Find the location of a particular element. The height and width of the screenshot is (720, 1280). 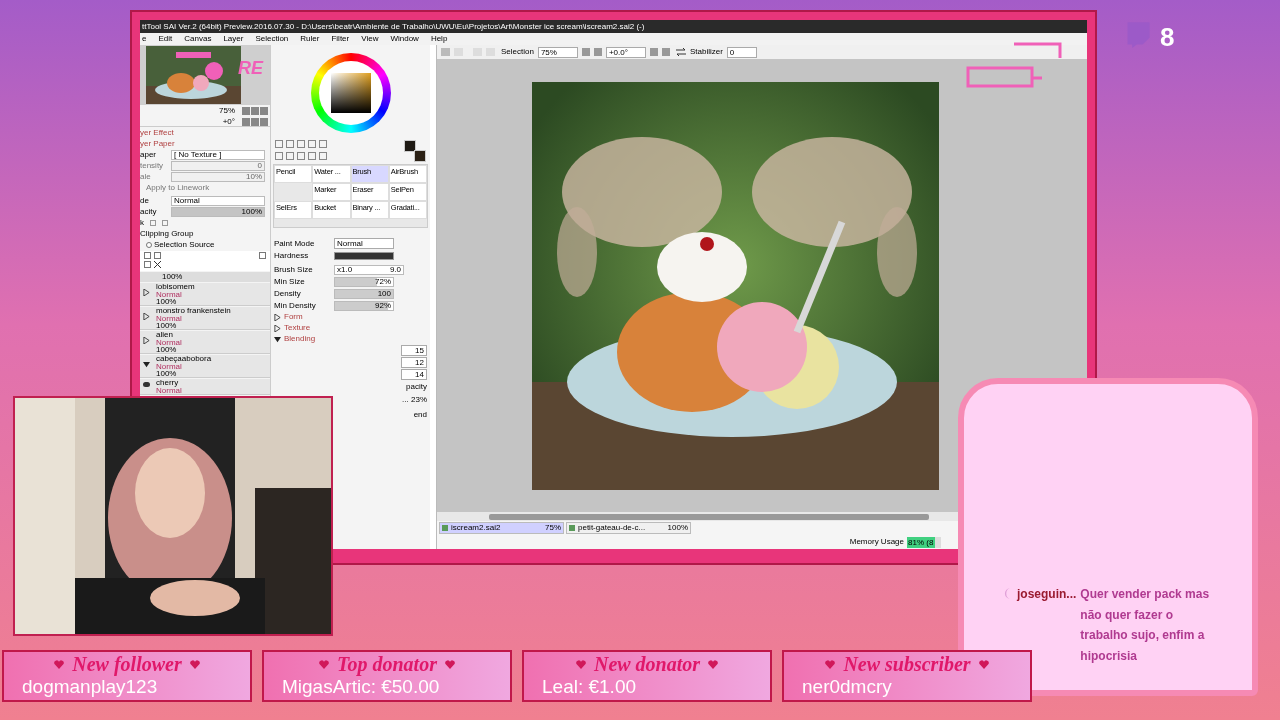

secondary-color-swatch is located at coordinates (420, 156).